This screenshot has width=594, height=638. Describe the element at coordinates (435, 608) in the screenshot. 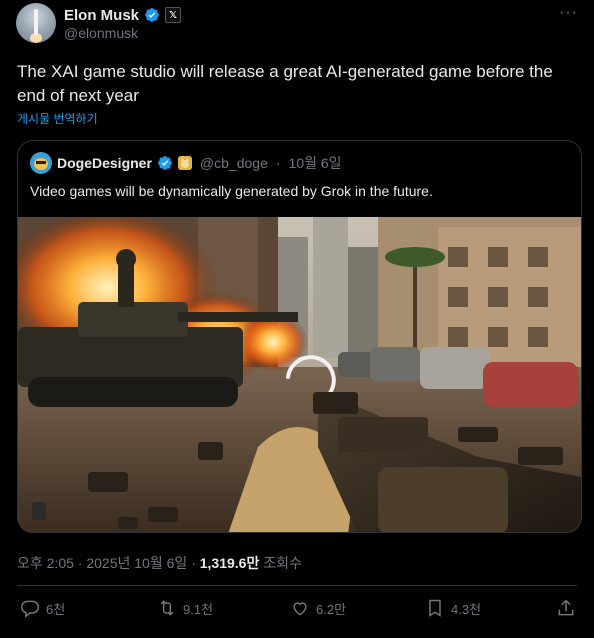

I see `bookmark-icon` at that location.